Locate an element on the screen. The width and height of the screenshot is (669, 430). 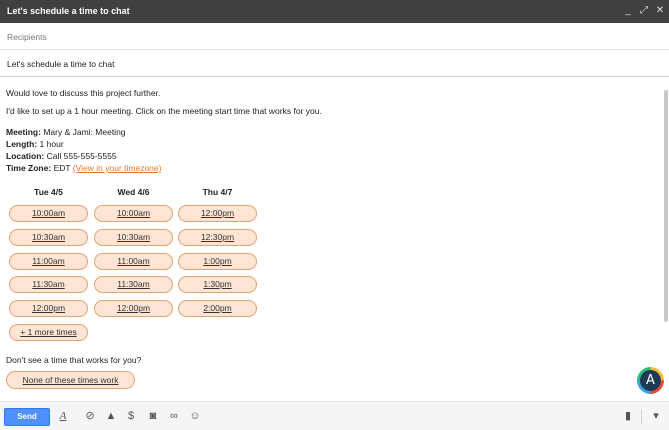
view-timezone-link: (View in your timezone) is located at coordinates (117, 168).